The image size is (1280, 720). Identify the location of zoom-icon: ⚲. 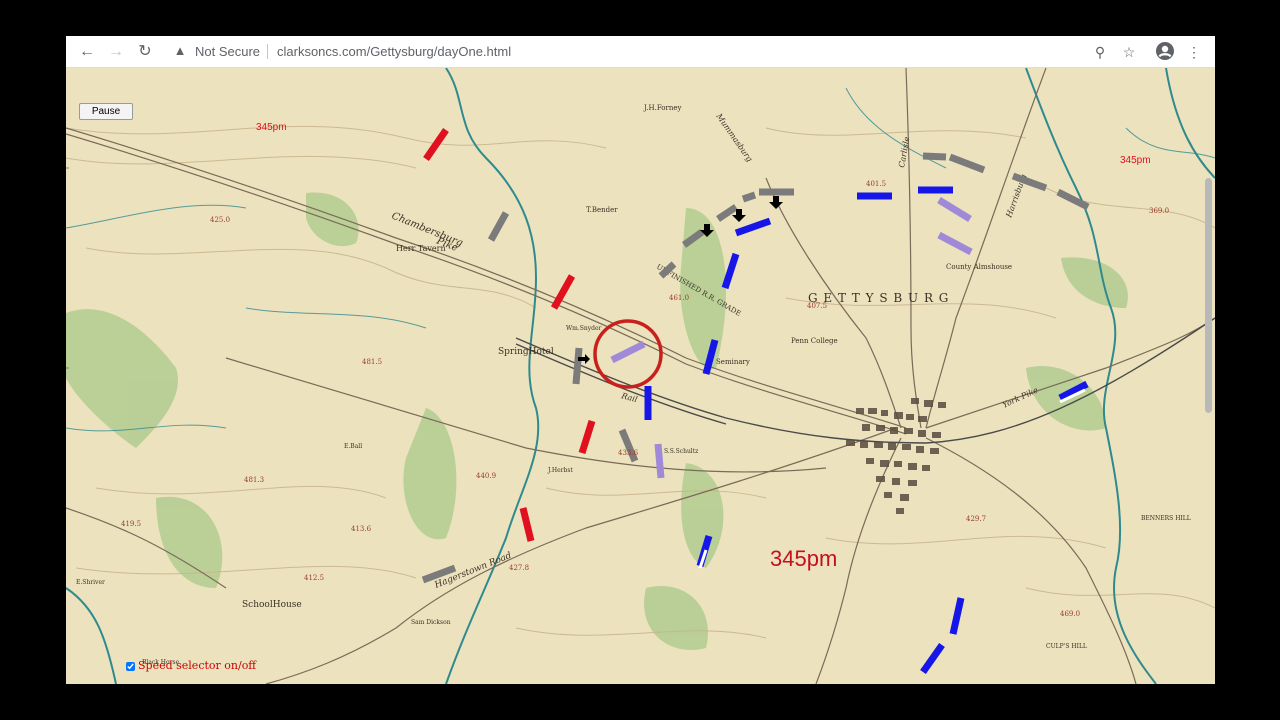
(1100, 52).